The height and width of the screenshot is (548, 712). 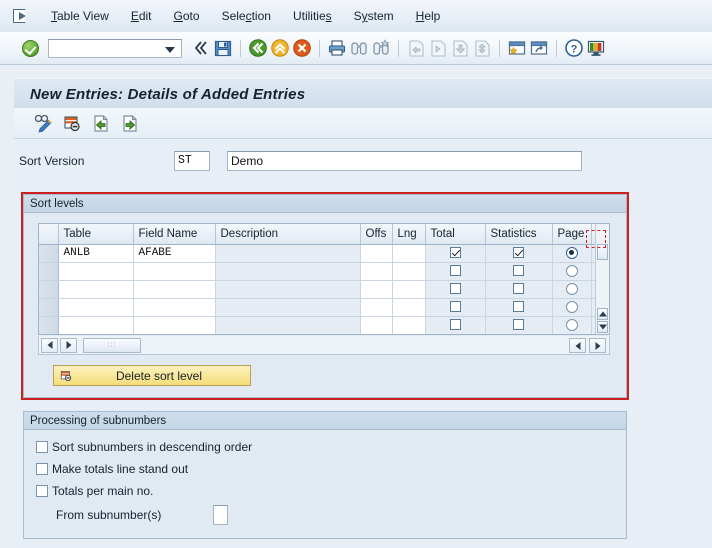 I want to click on save-icon, so click(x=223, y=48).